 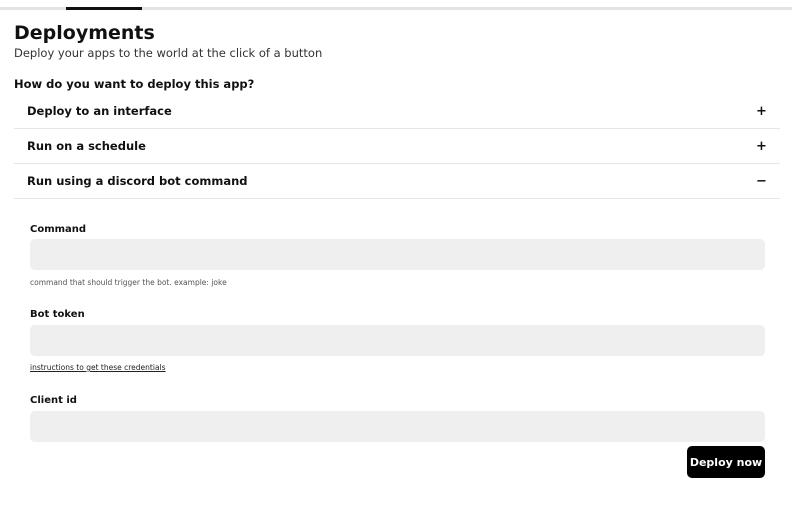 I want to click on credentials-instructions-link: instructions to get these credentials, so click(x=98, y=367).